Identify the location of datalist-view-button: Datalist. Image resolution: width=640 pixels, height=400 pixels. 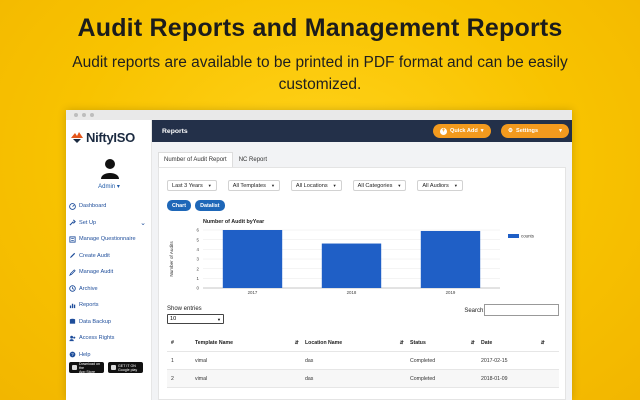
(210, 205).